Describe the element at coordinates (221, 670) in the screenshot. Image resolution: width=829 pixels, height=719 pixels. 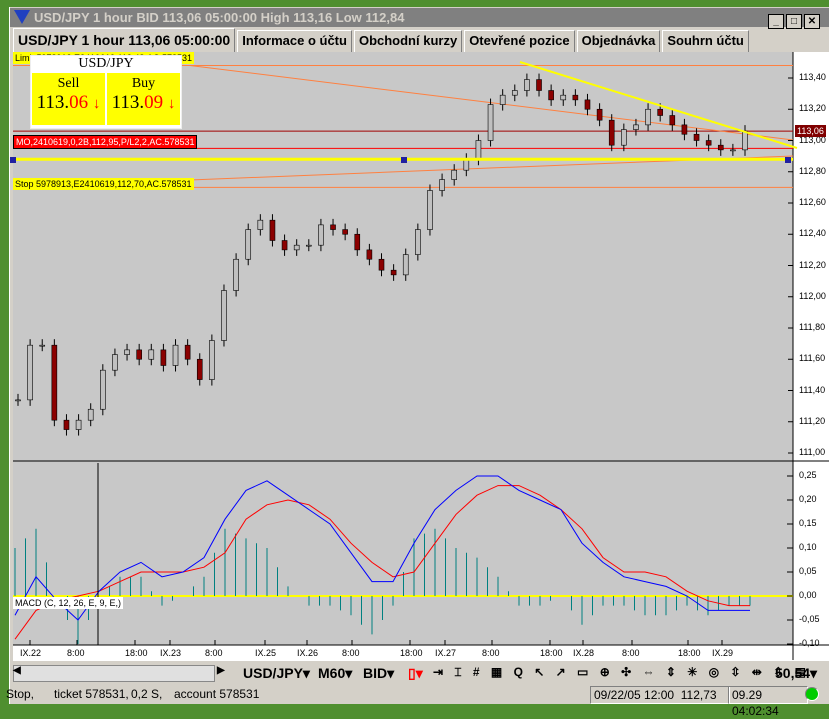
I see `scroll-right-icon: ▶` at that location.